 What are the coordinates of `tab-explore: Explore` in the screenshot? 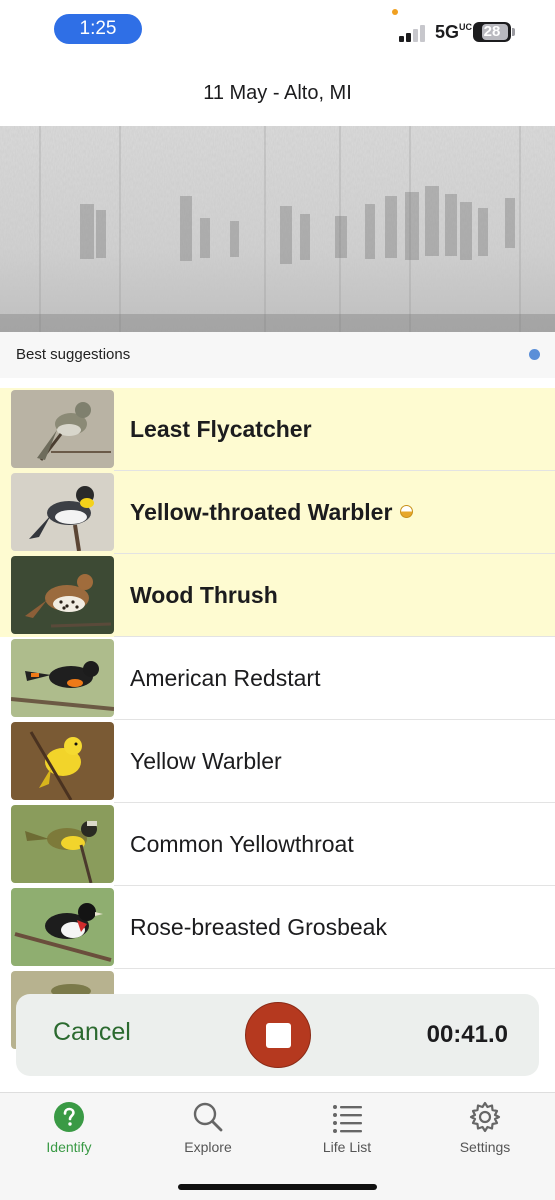 It's located at (208, 1131).